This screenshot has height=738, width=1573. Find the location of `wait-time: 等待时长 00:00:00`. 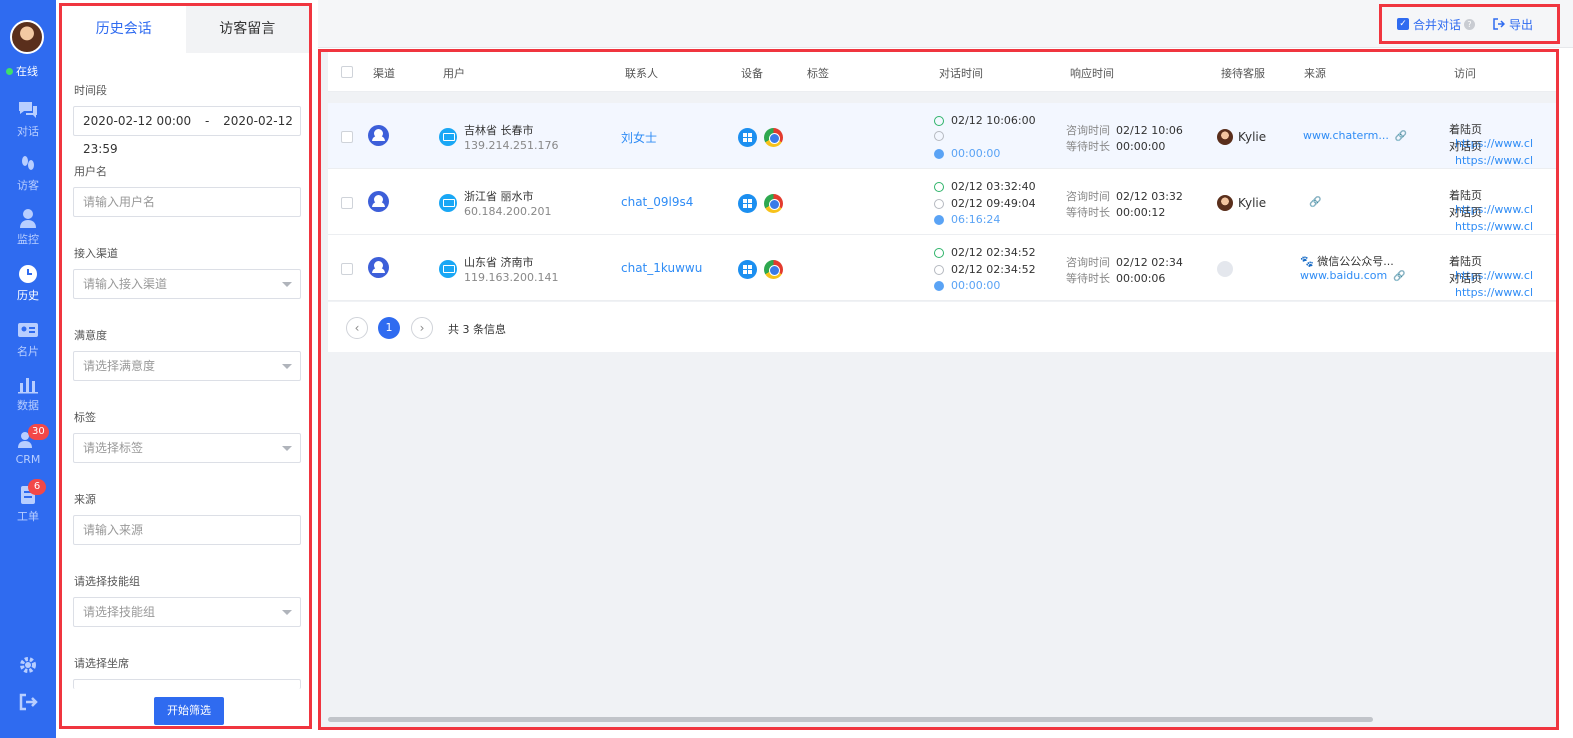

wait-time: 等待时长 00:00:00 is located at coordinates (1115, 146).